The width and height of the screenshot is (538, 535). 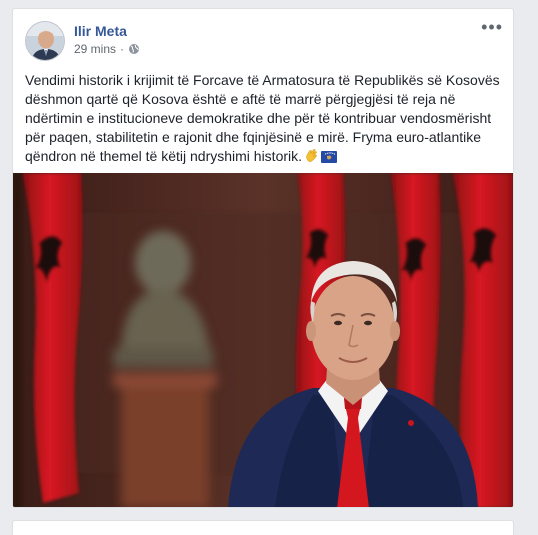 I want to click on globe-icon, so click(x=134, y=49).